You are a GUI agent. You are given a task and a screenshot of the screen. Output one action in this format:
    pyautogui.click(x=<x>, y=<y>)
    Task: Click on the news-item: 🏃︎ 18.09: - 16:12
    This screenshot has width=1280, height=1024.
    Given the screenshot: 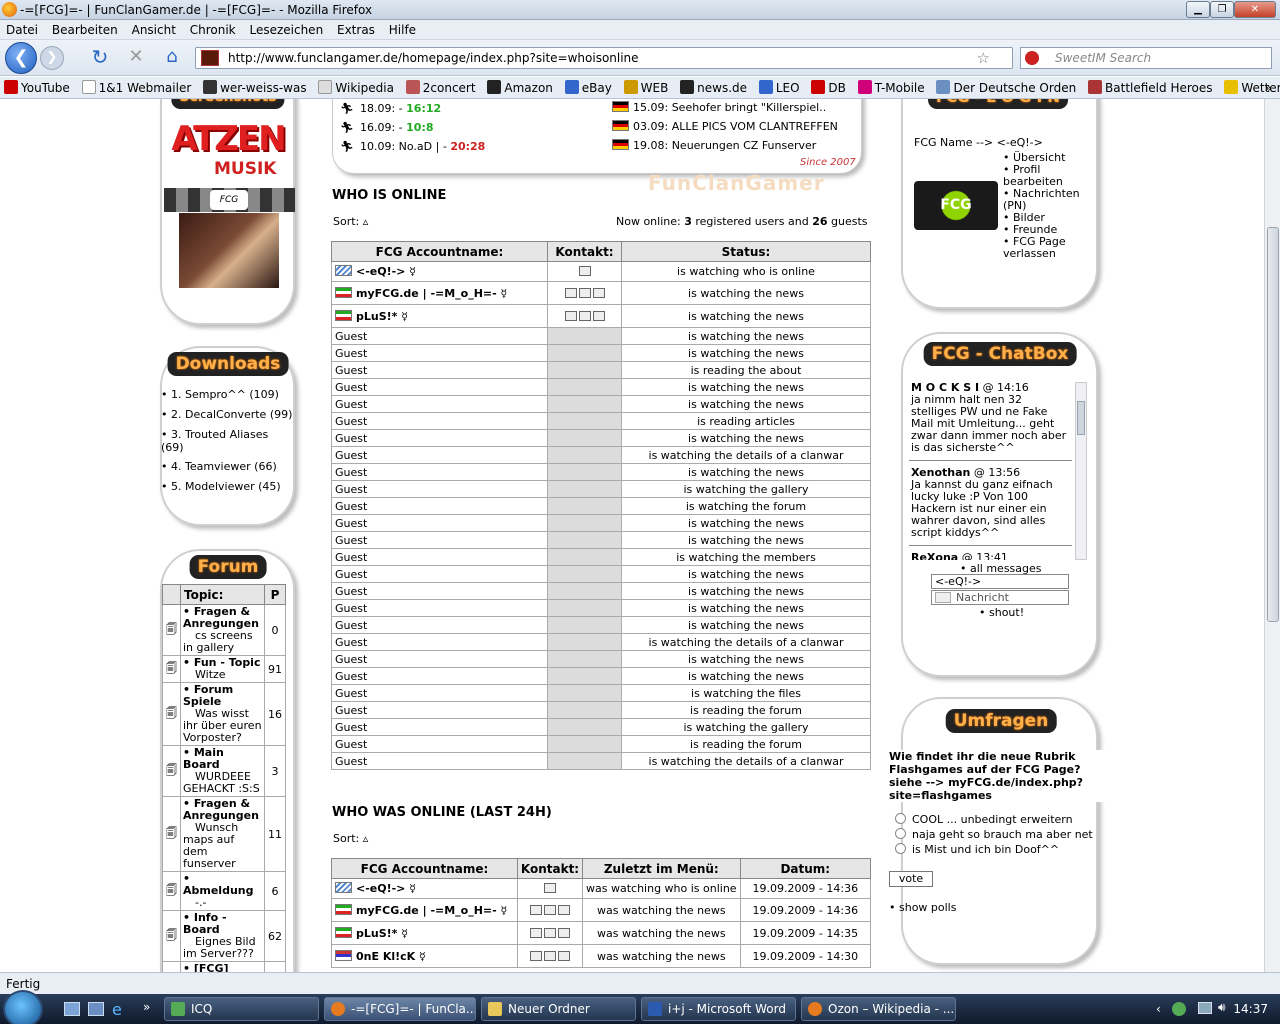 What is the action you would take?
    pyautogui.click(x=390, y=108)
    